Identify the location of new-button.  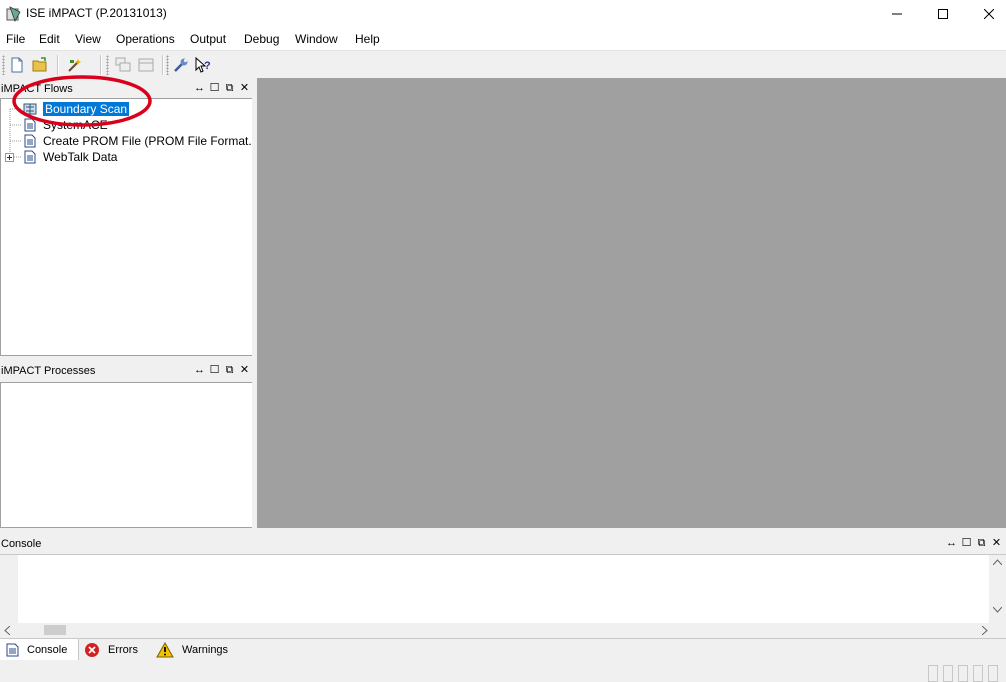
(17, 65).